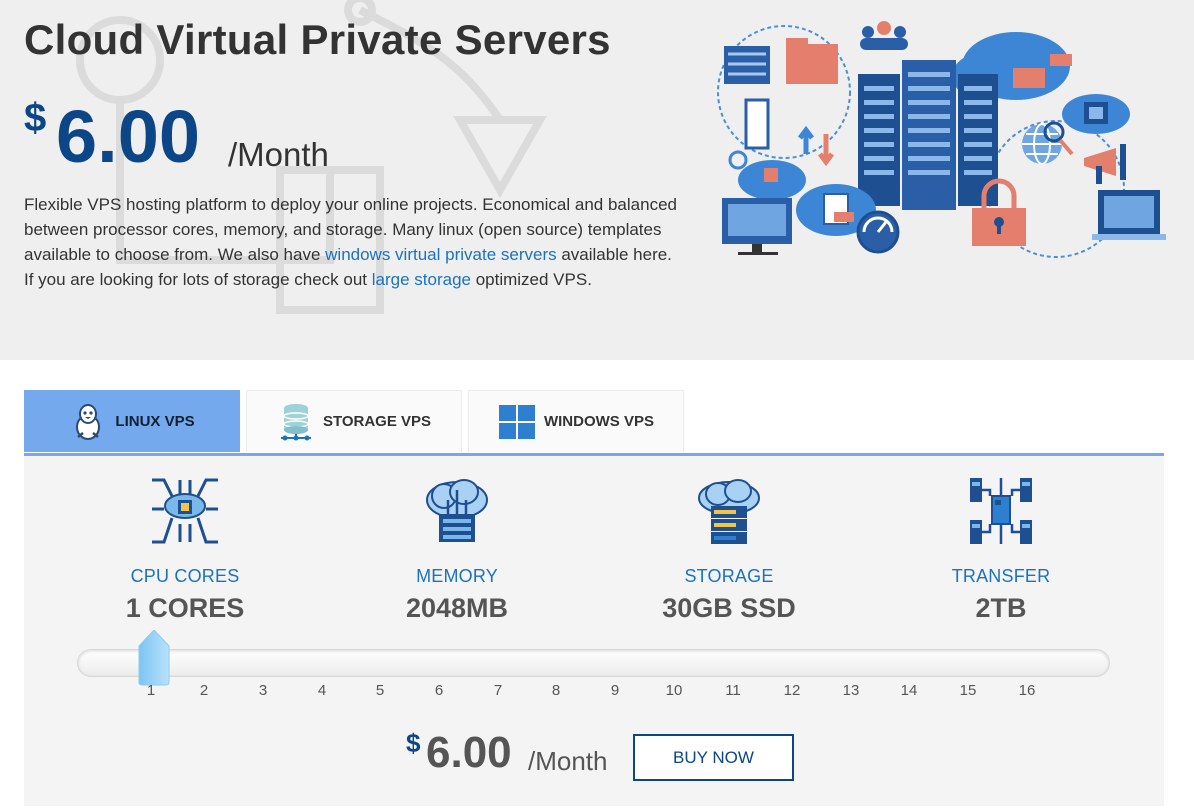 This screenshot has width=1194, height=812. What do you see at coordinates (568, 761) in the screenshot?
I see `plan-price-period: /Month` at bounding box center [568, 761].